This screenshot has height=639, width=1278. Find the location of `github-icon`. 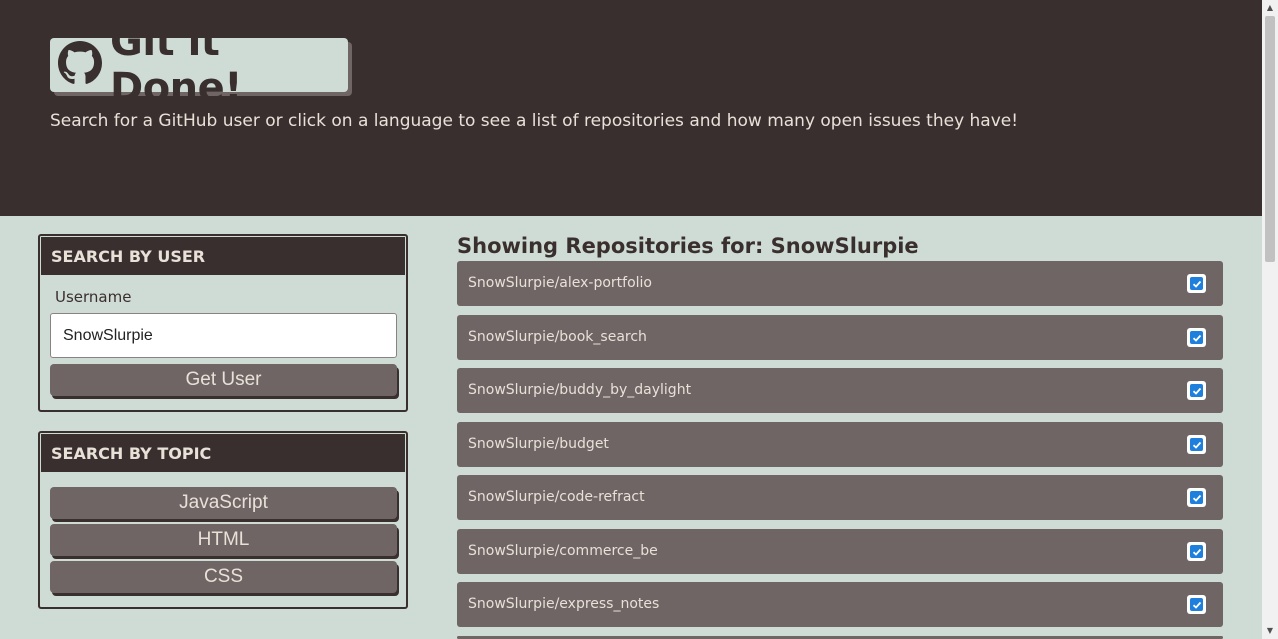

github-icon is located at coordinates (80, 65).